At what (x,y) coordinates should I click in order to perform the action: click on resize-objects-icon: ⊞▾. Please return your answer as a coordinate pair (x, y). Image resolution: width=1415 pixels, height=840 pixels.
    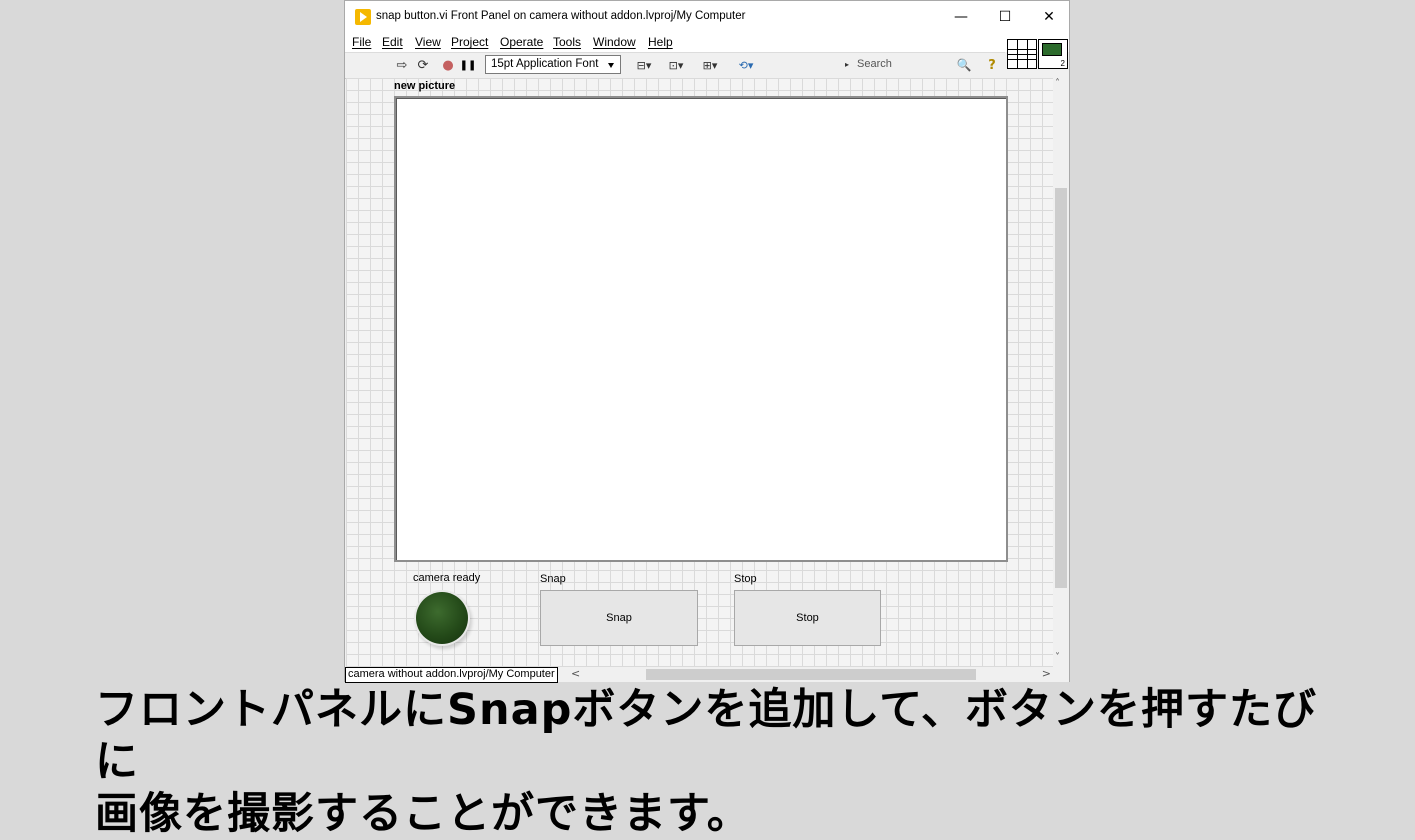
    Looking at the image, I should click on (710, 65).